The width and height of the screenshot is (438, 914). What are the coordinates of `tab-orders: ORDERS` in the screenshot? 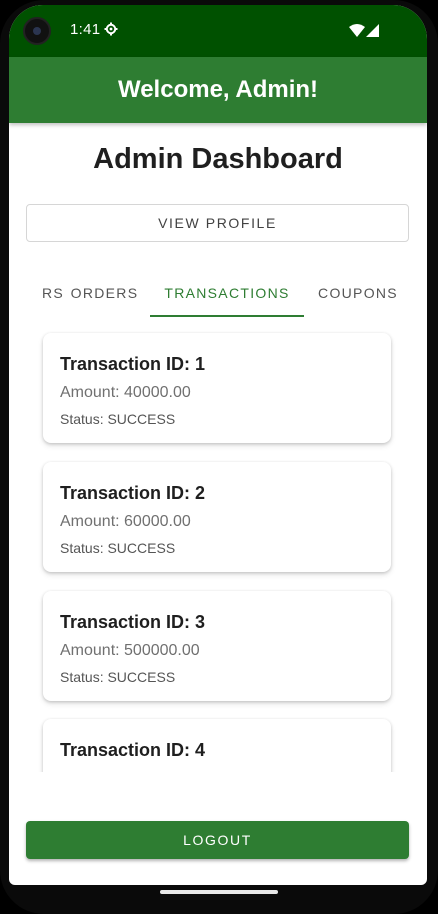 It's located at (104, 293).